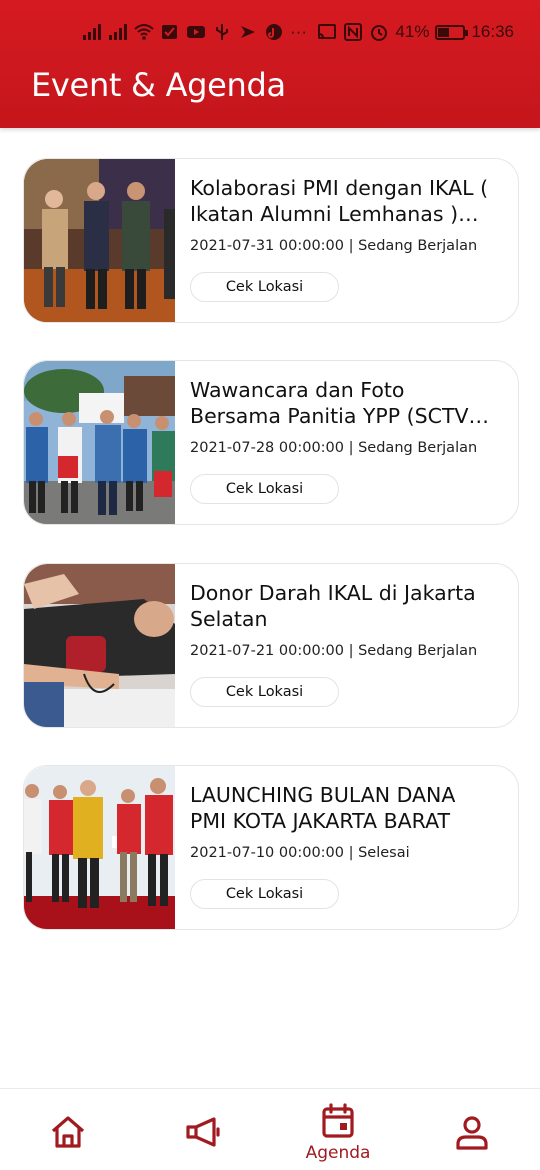 This screenshot has height=1170, width=540. I want to click on event-date-status: 2021-07-21 00:00:00 | Sedang Berjalan, so click(334, 651).